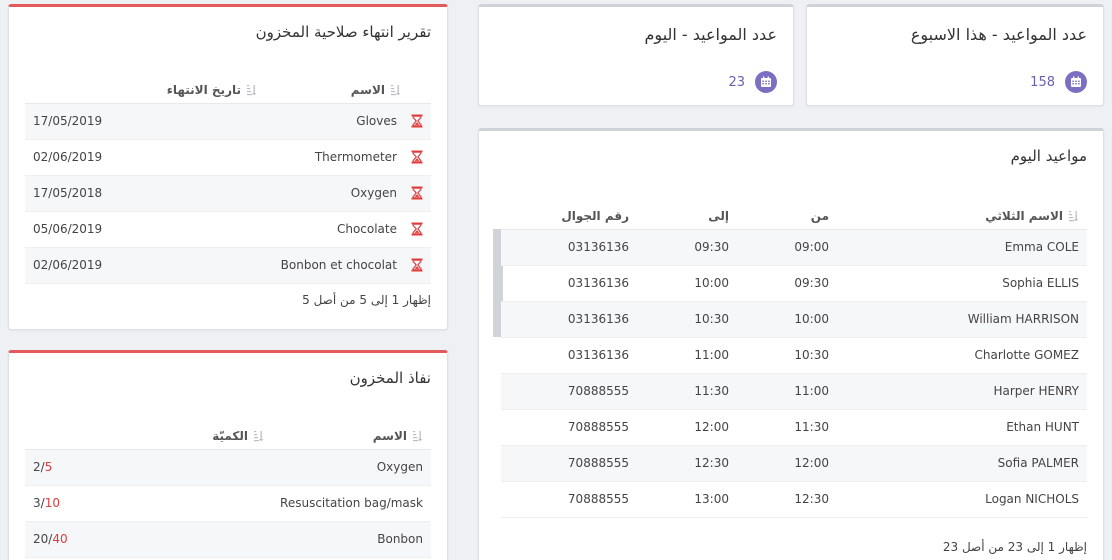  Describe the element at coordinates (687, 319) in the screenshot. I see `appointment-to: 10:30` at that location.